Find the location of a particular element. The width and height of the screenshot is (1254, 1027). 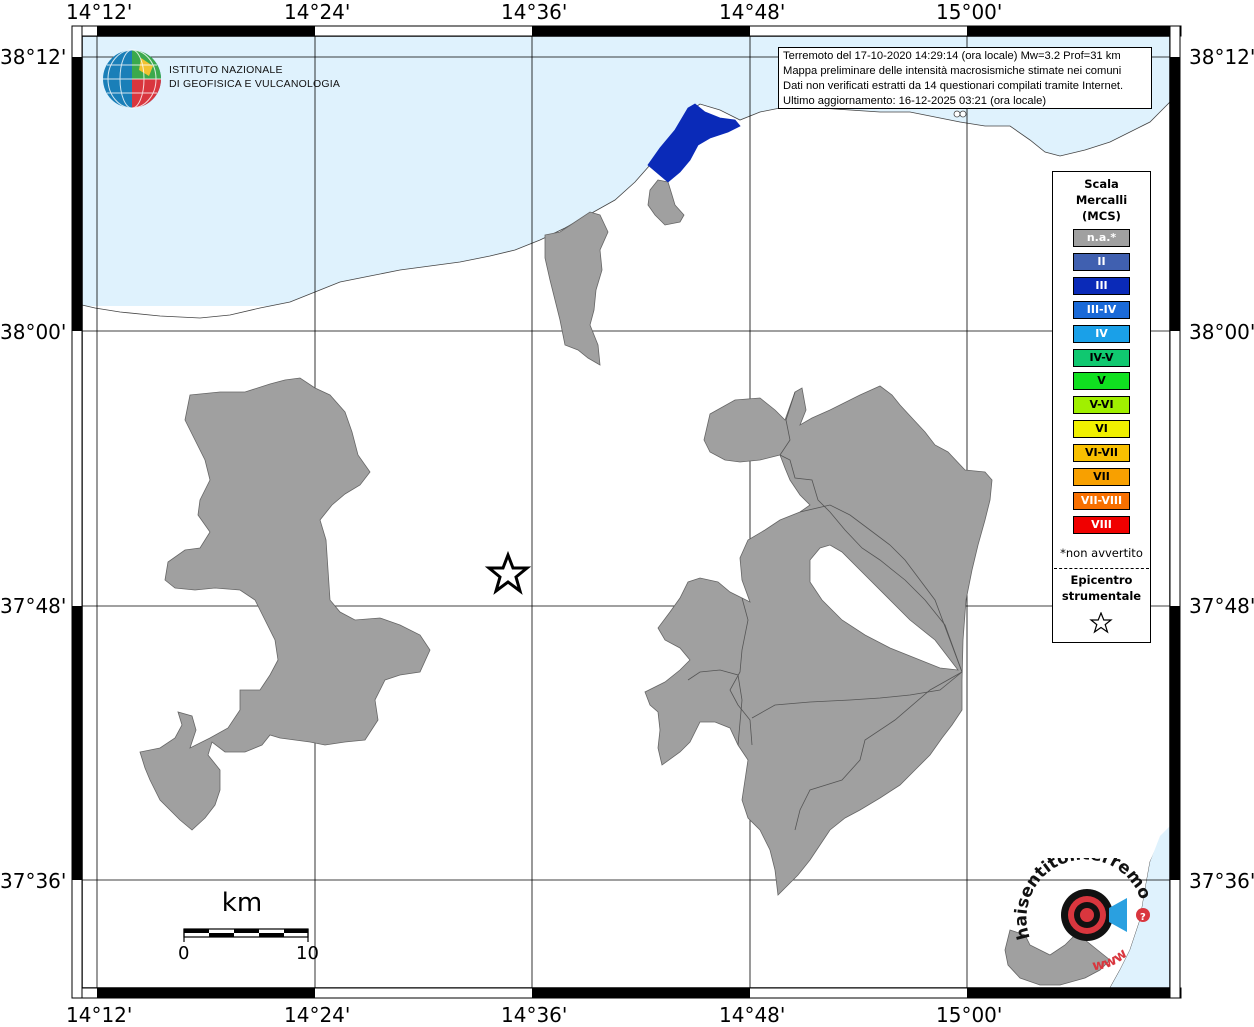

legend-item: III-IV is located at coordinates (1101, 309).